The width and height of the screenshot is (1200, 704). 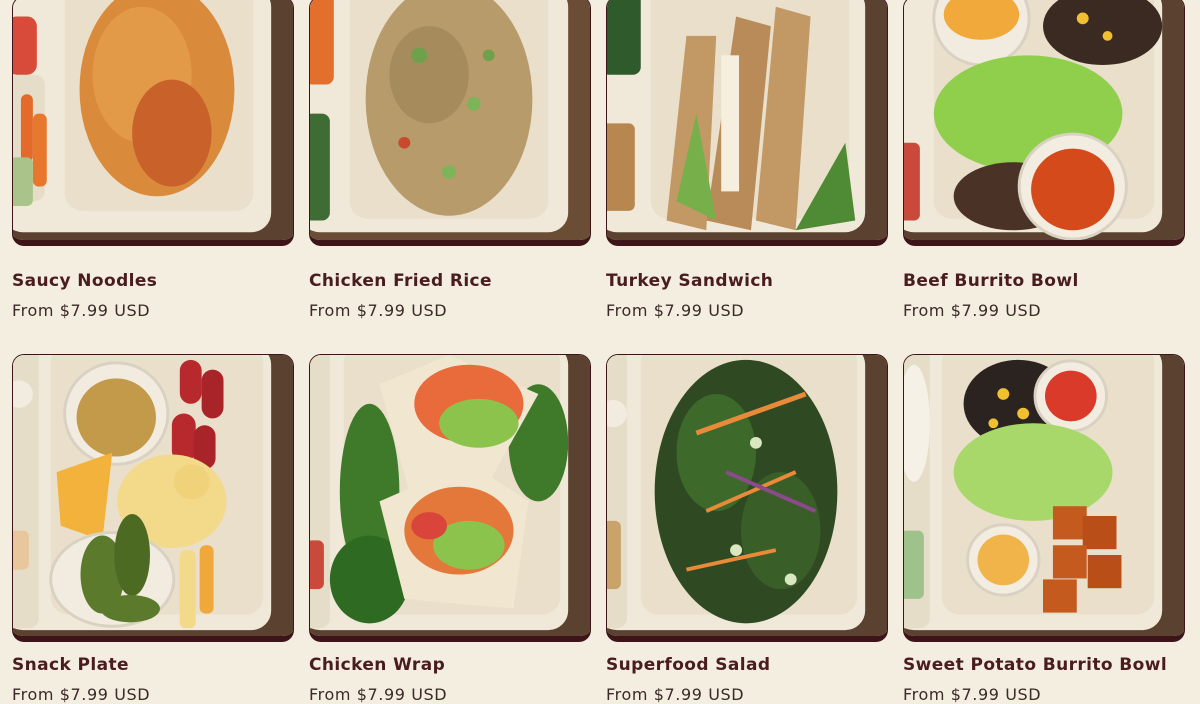 I want to click on product-card: Saucy Noodles From $7.99 USD, so click(x=154, y=160).